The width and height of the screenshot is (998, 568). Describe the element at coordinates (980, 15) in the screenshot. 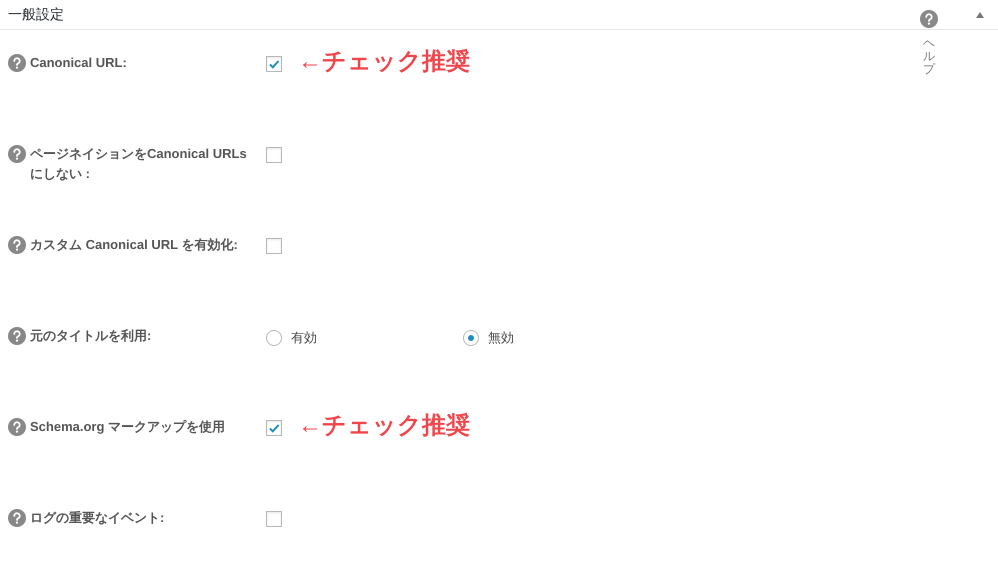

I see `collapse-icon` at that location.